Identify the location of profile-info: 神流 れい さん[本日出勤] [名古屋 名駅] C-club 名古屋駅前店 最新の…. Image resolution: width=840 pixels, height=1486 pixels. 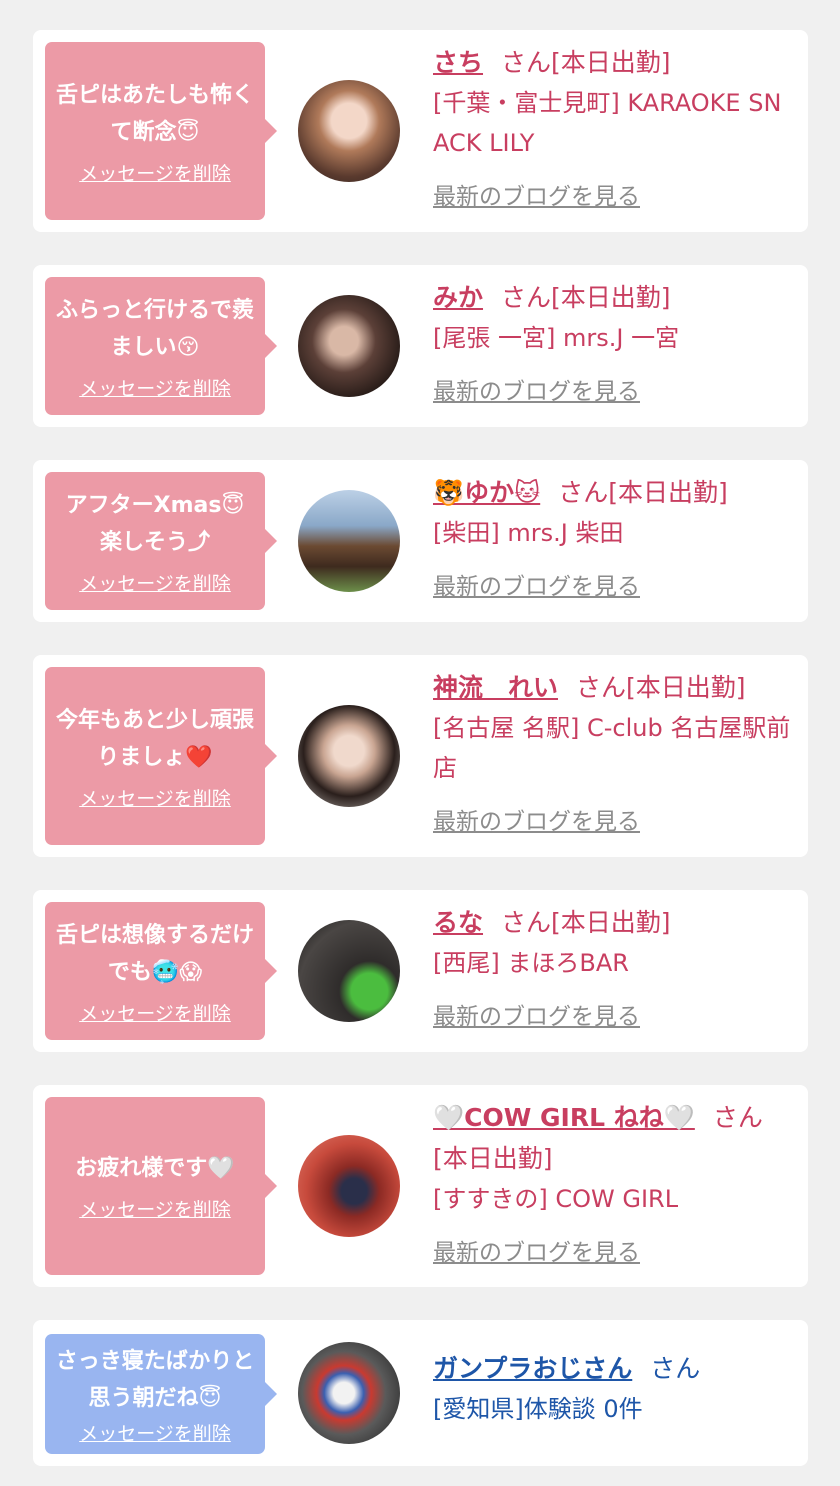
(613, 751).